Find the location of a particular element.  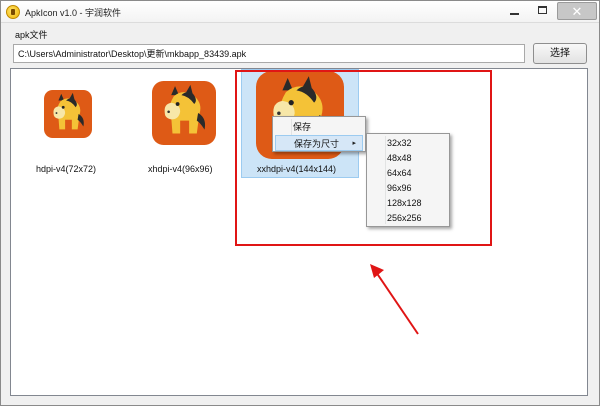

title-bar: ApkIcon v1.0 - 宇润软件 ✕ is located at coordinates (300, 12).